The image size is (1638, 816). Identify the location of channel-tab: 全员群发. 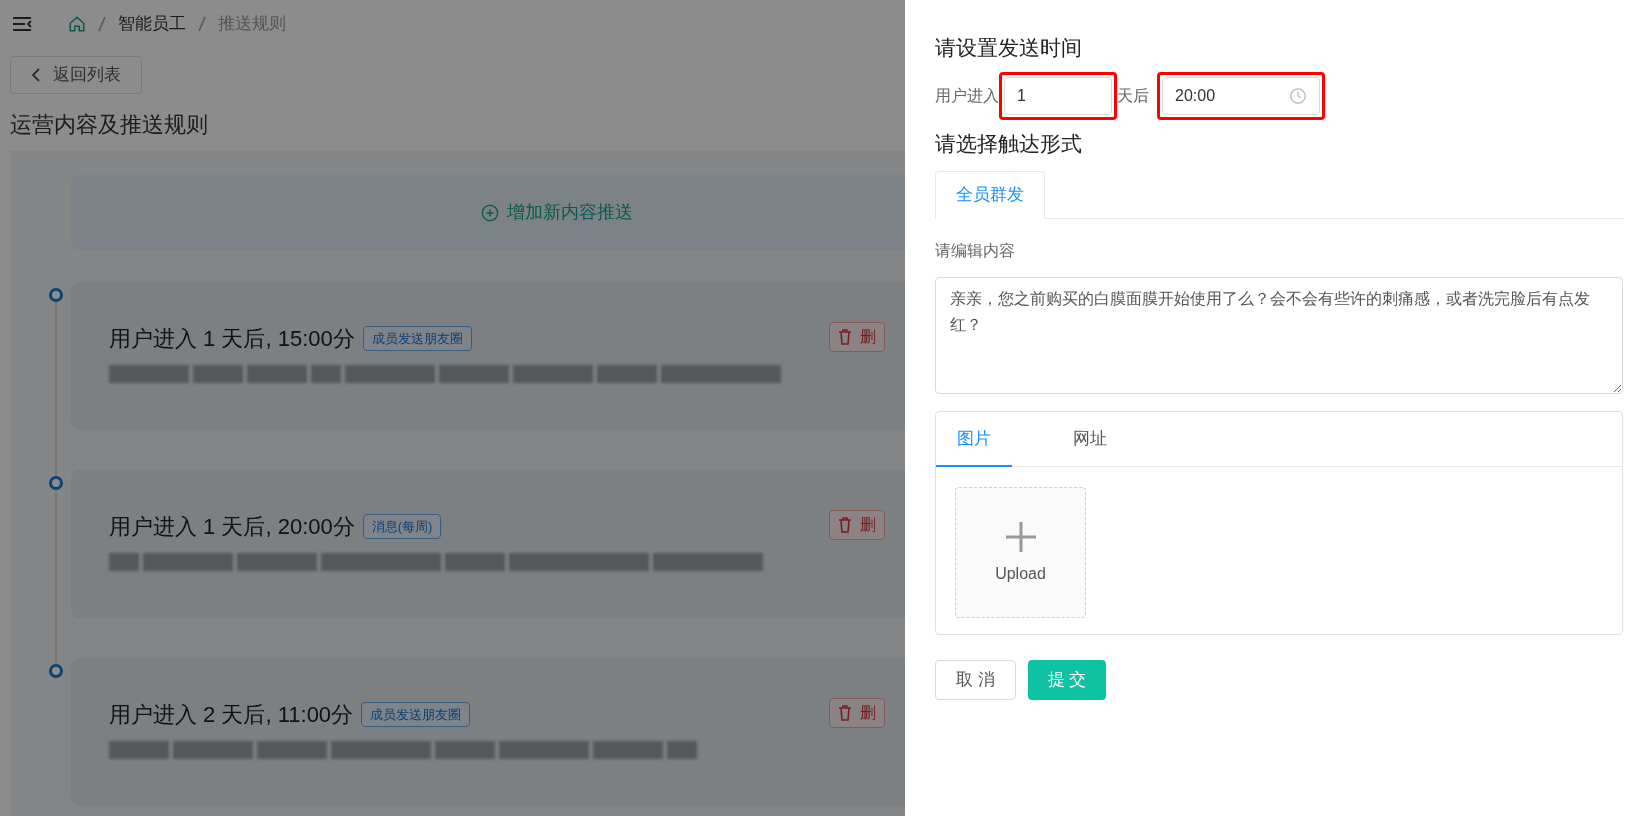
(990, 195).